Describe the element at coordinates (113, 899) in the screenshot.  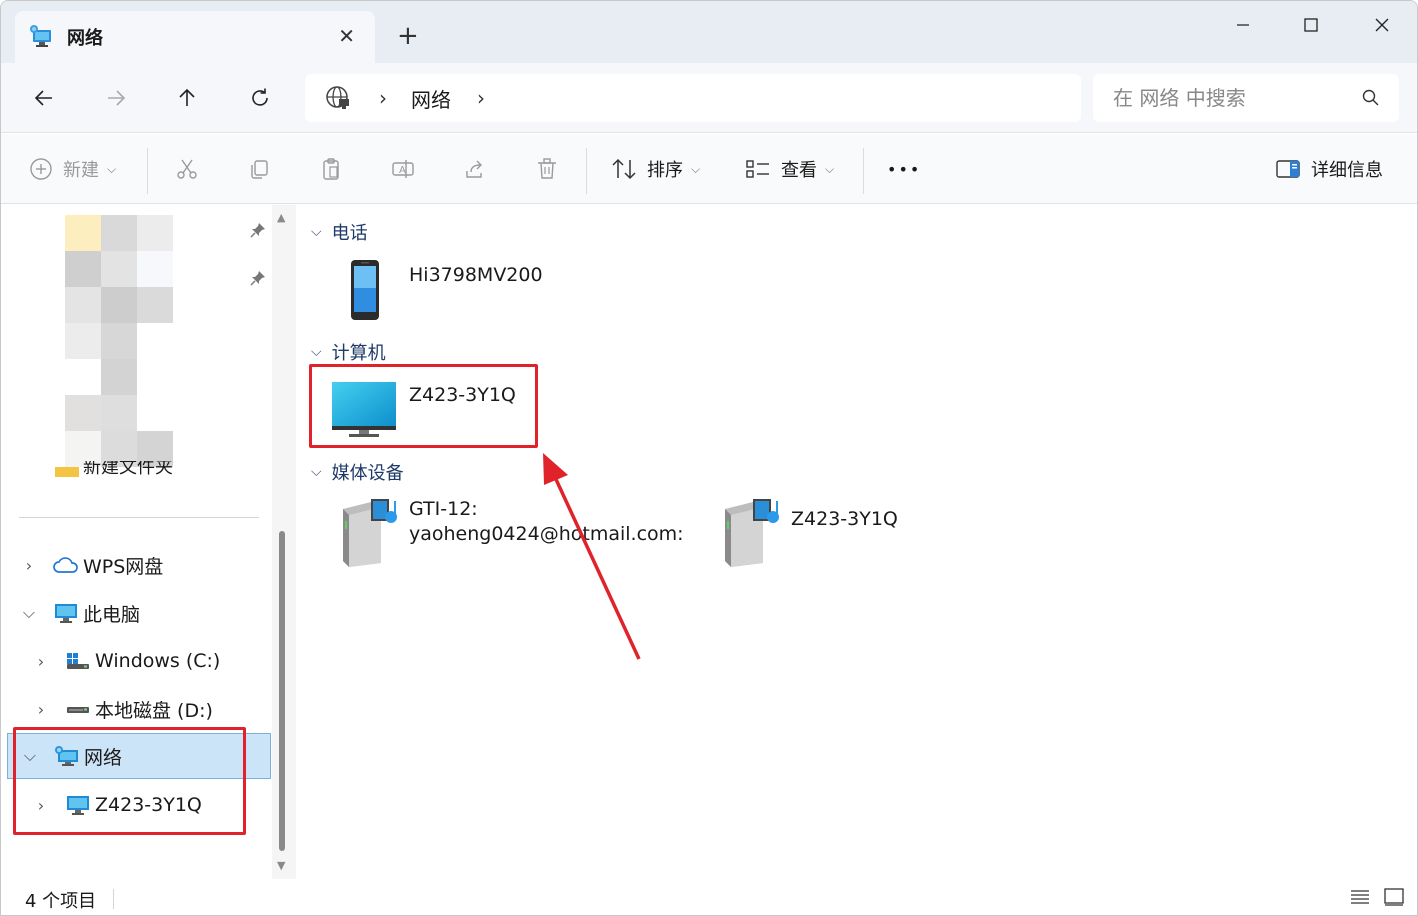
I see `status-divider` at that location.